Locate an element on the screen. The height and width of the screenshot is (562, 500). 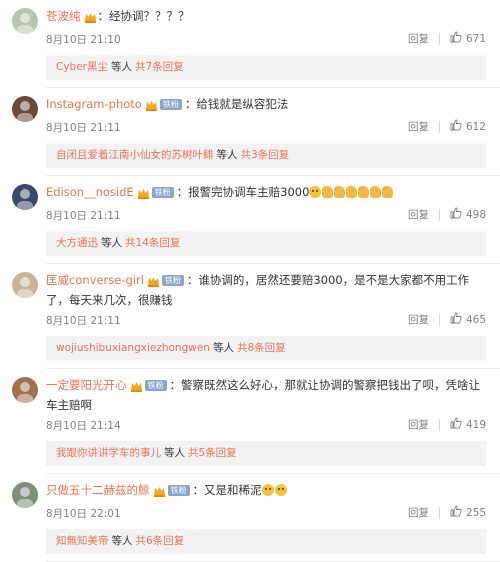
reply-summary: 自闭且爱着江南小仙女的苏树叶鲱 等人 共3条回复 is located at coordinates (266, 155).